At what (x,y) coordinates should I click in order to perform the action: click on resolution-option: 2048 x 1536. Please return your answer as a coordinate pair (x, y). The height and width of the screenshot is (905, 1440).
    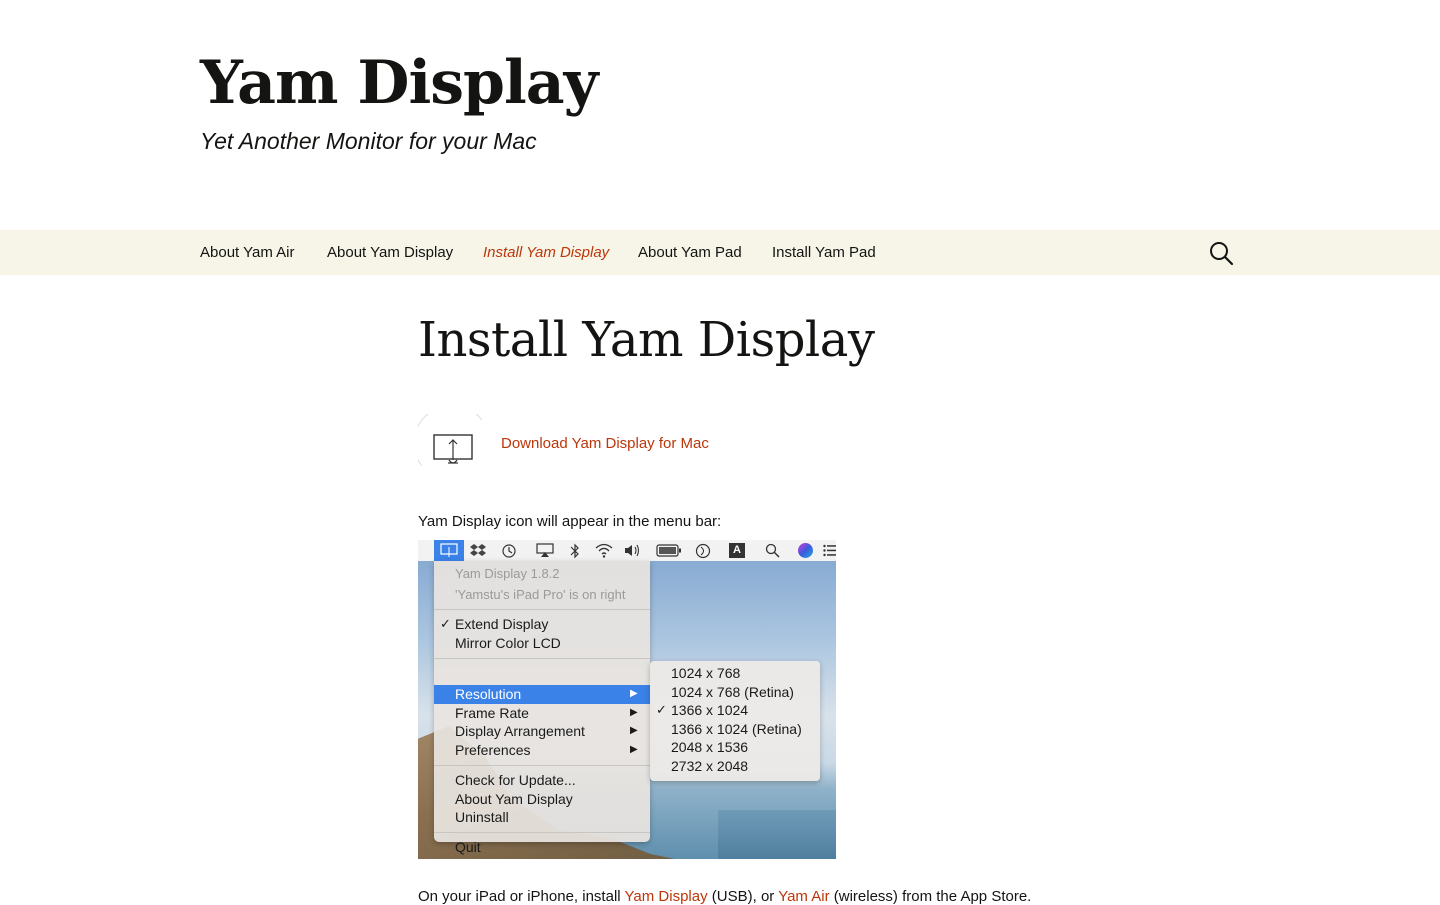
    Looking at the image, I should click on (709, 747).